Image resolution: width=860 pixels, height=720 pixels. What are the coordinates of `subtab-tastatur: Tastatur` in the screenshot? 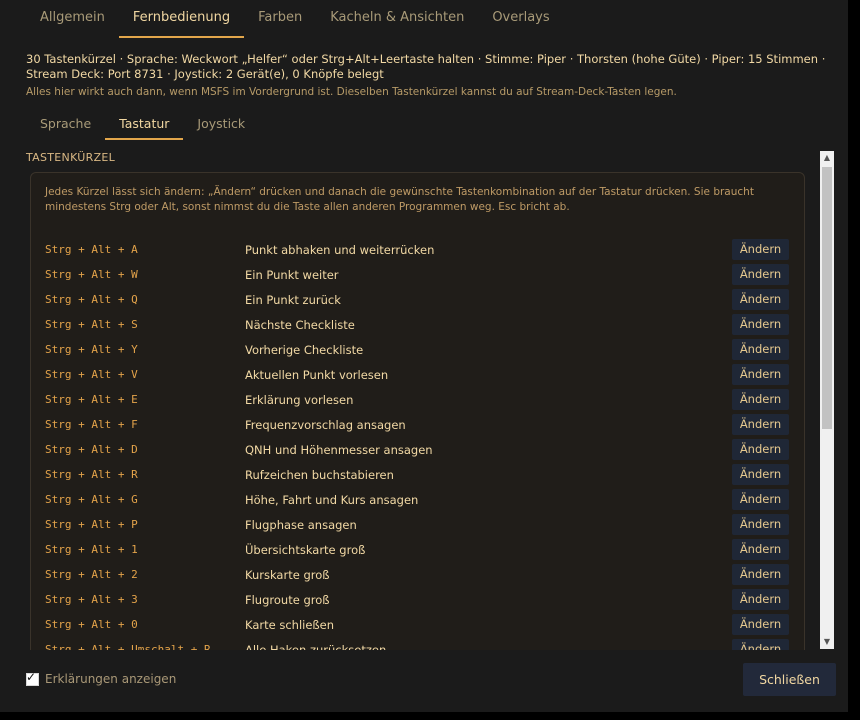 It's located at (144, 125).